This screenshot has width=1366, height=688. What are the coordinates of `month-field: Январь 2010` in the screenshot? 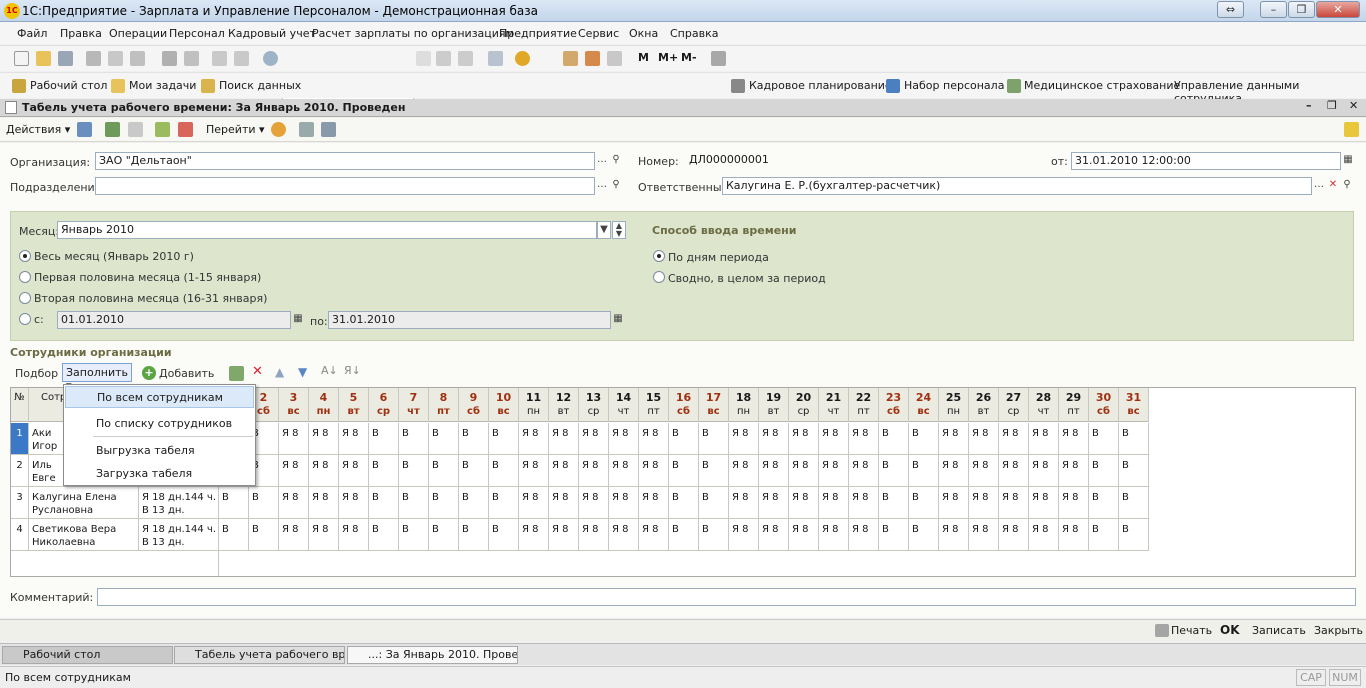 It's located at (327, 230).